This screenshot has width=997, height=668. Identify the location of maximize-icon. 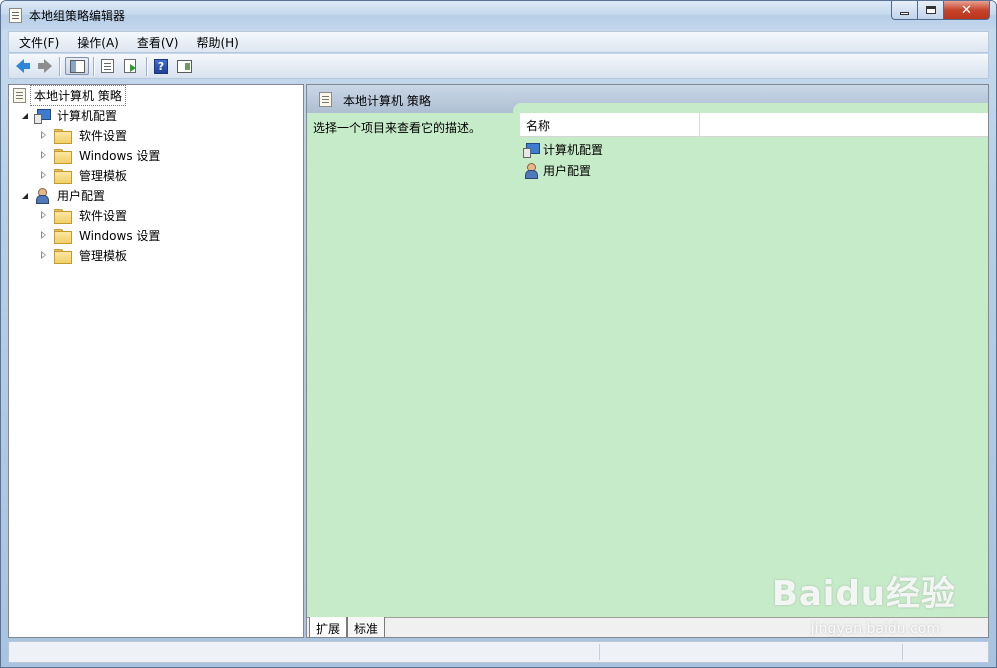
(930, 10).